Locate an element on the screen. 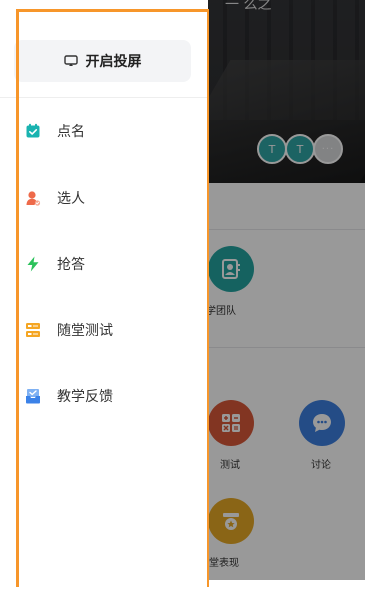 This screenshot has height=592, width=365. cast-screen-label: 开启投屏 is located at coordinates (113, 62).